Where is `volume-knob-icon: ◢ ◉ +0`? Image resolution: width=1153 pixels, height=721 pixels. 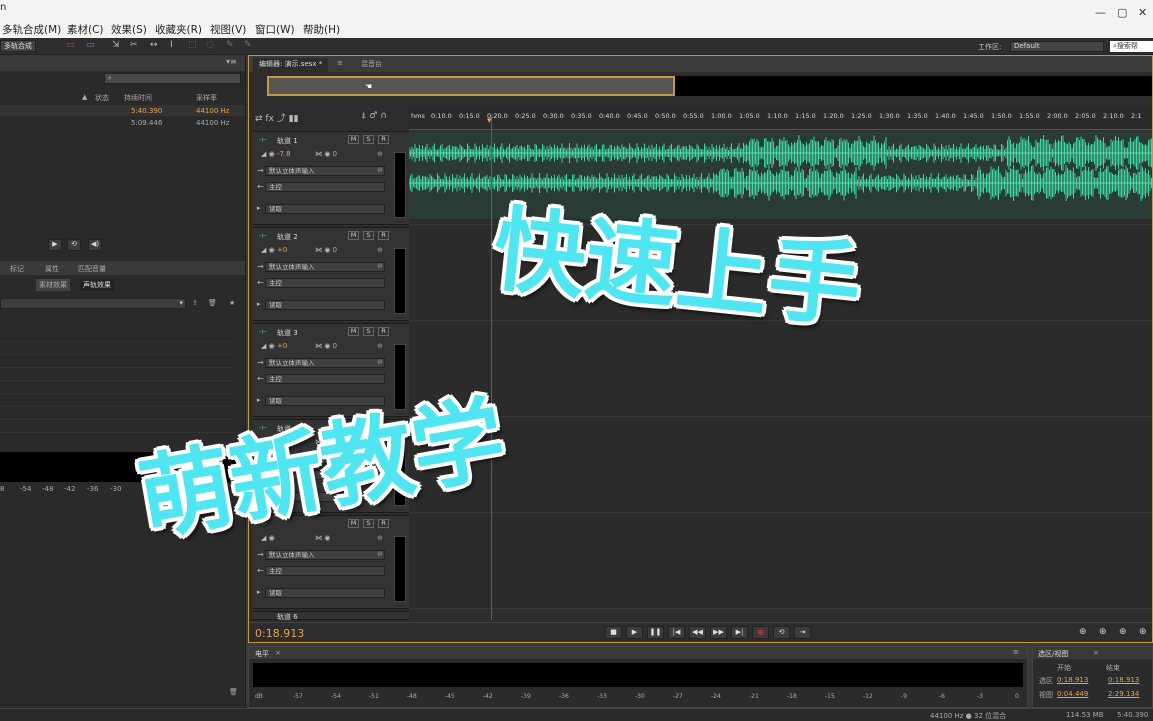 volume-knob-icon: ◢ ◉ +0 is located at coordinates (274, 347).